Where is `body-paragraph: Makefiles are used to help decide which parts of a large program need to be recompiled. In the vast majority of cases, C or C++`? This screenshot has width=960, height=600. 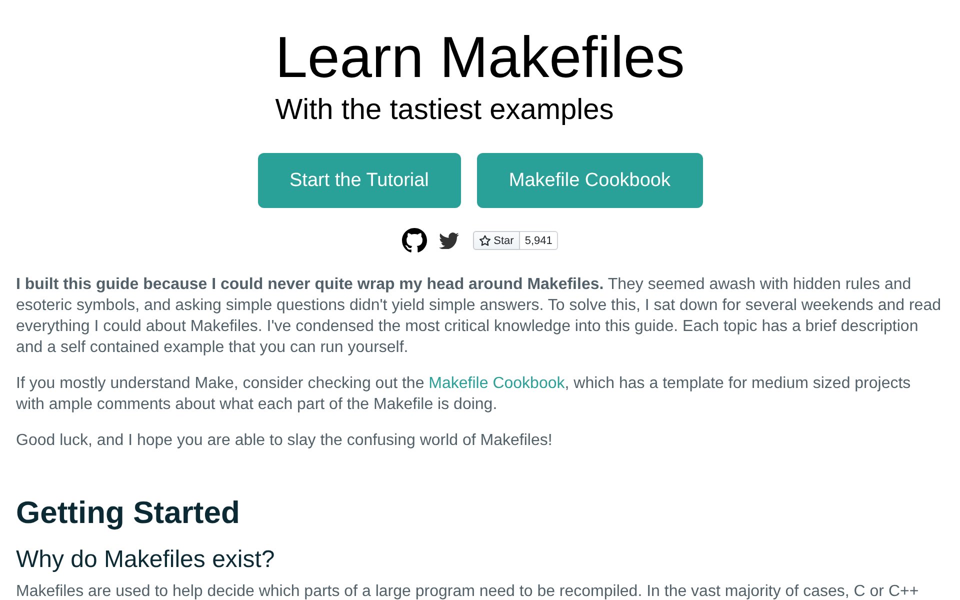
body-paragraph: Makefiles are used to help decide which parts of a large program need to be recompiled. In the vast majority of cases, C or C++ is located at coordinates (468, 591).